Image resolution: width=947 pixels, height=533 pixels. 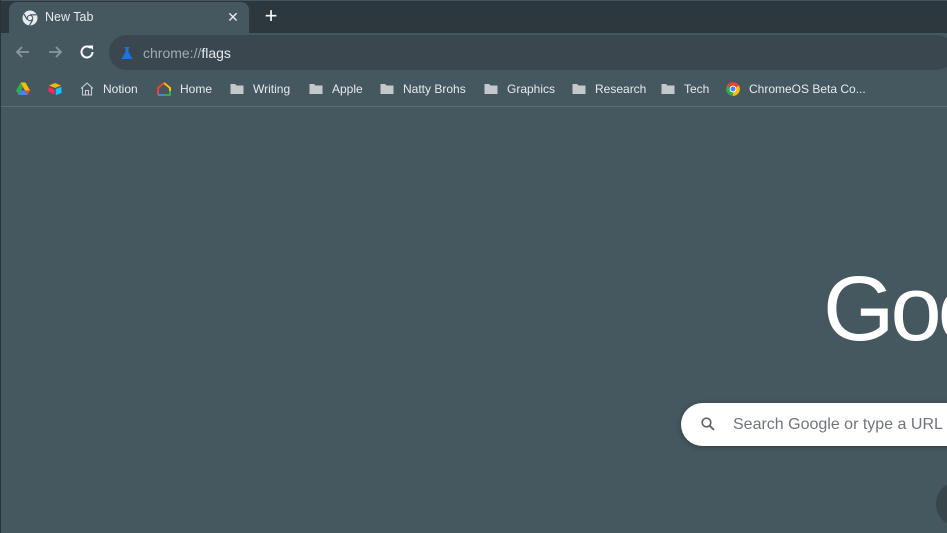 I want to click on bookmark-google-drive, so click(x=23, y=89).